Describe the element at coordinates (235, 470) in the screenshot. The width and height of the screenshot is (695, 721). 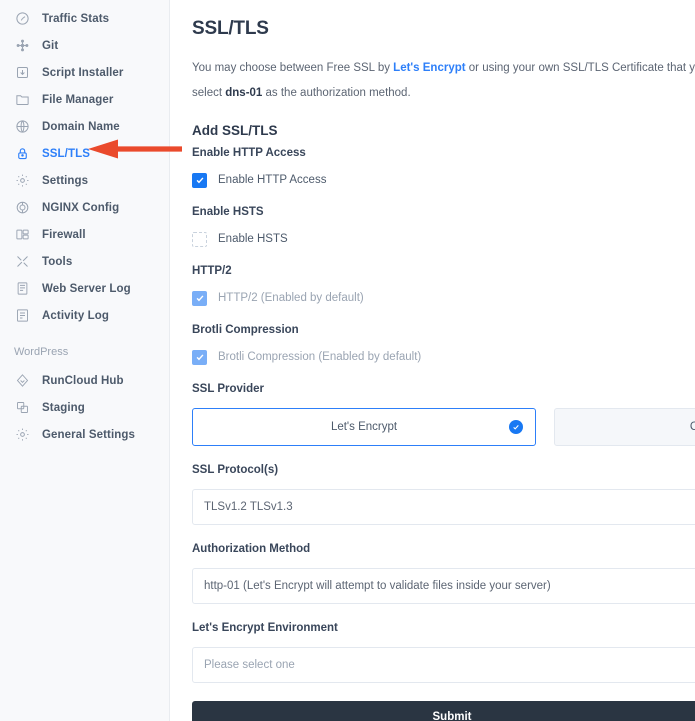
I see `label-ssl-protocols: SSL Protocol(s)` at that location.